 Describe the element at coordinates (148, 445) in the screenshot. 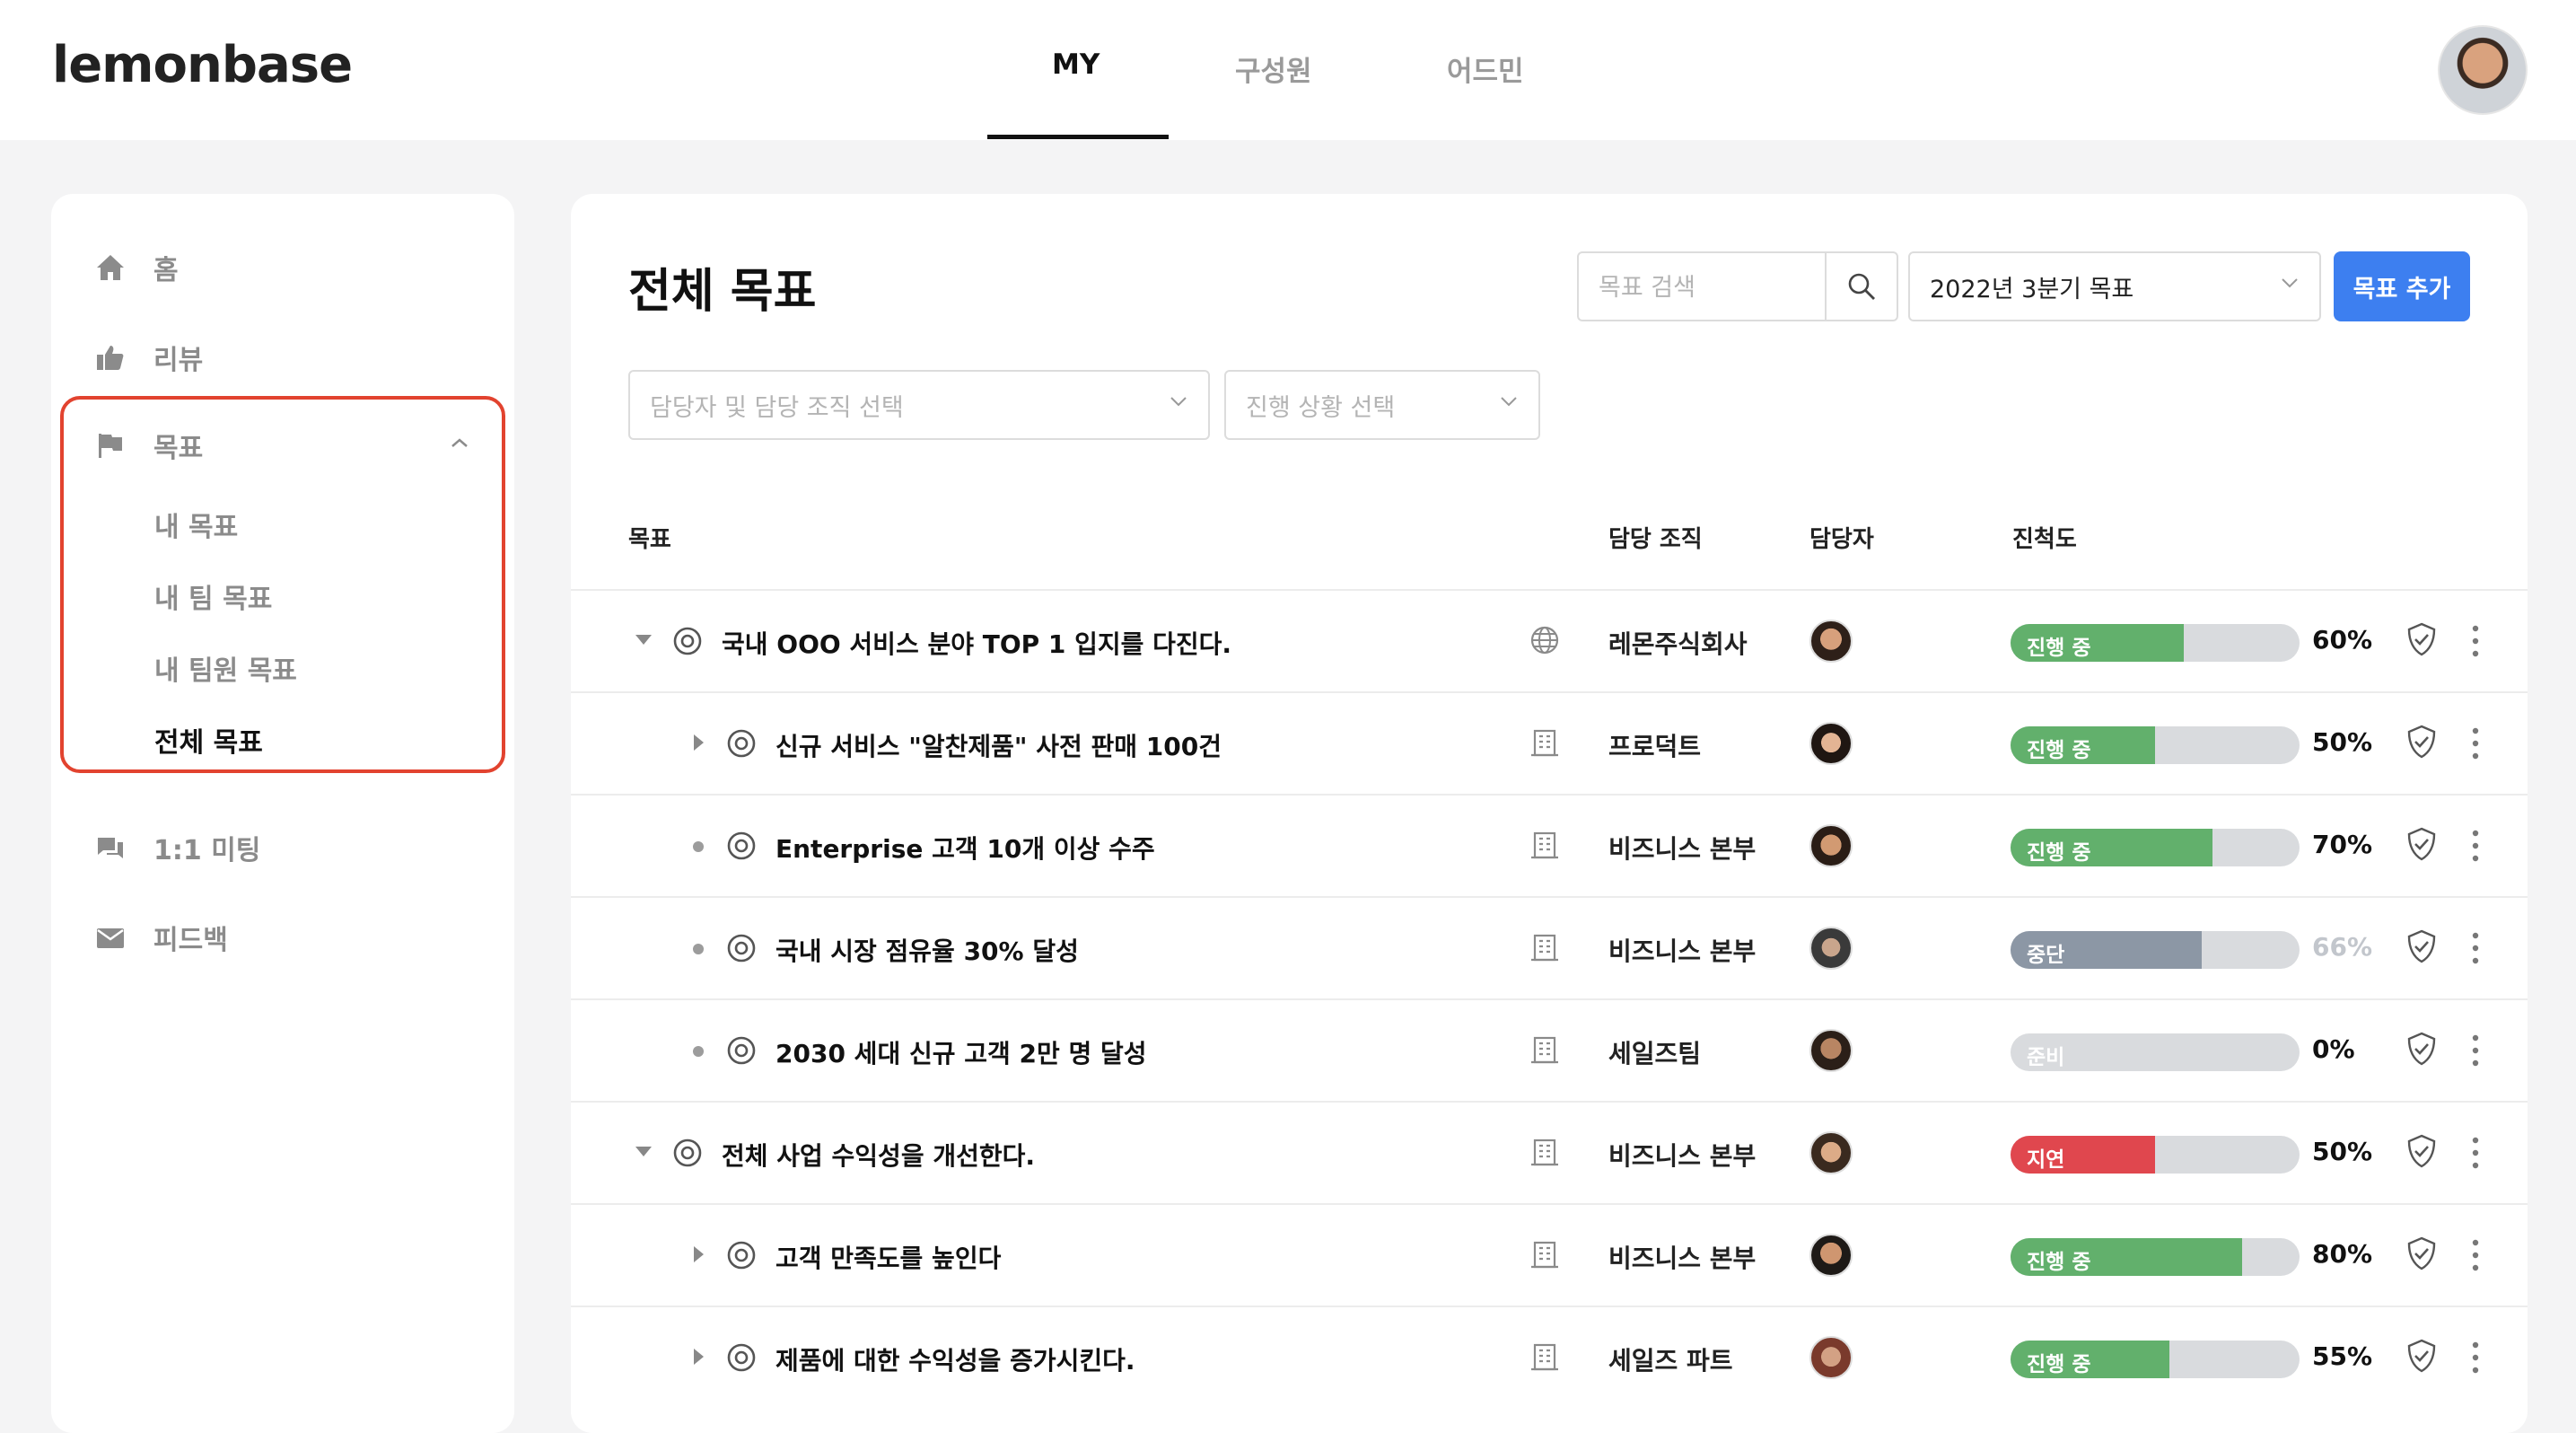

I see `sidebar-item-goals: 목표` at that location.